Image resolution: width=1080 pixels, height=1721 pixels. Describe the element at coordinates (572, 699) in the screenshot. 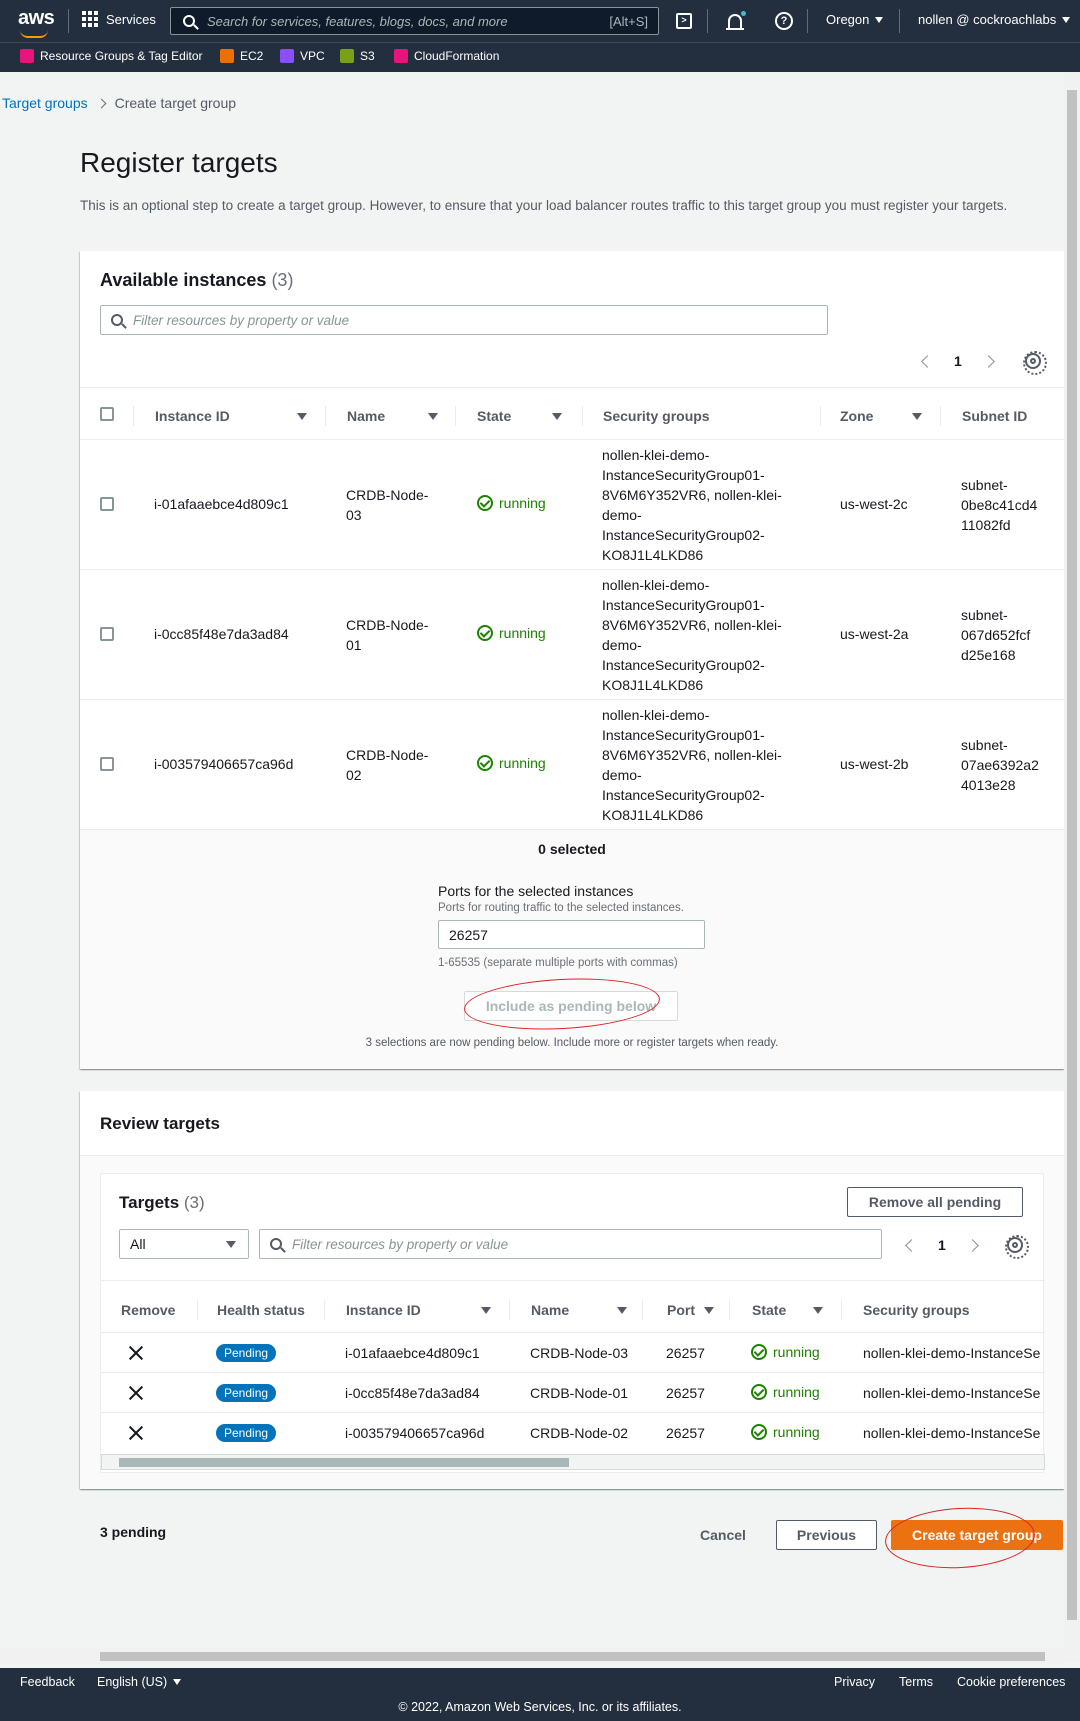

I see `table-divider` at that location.